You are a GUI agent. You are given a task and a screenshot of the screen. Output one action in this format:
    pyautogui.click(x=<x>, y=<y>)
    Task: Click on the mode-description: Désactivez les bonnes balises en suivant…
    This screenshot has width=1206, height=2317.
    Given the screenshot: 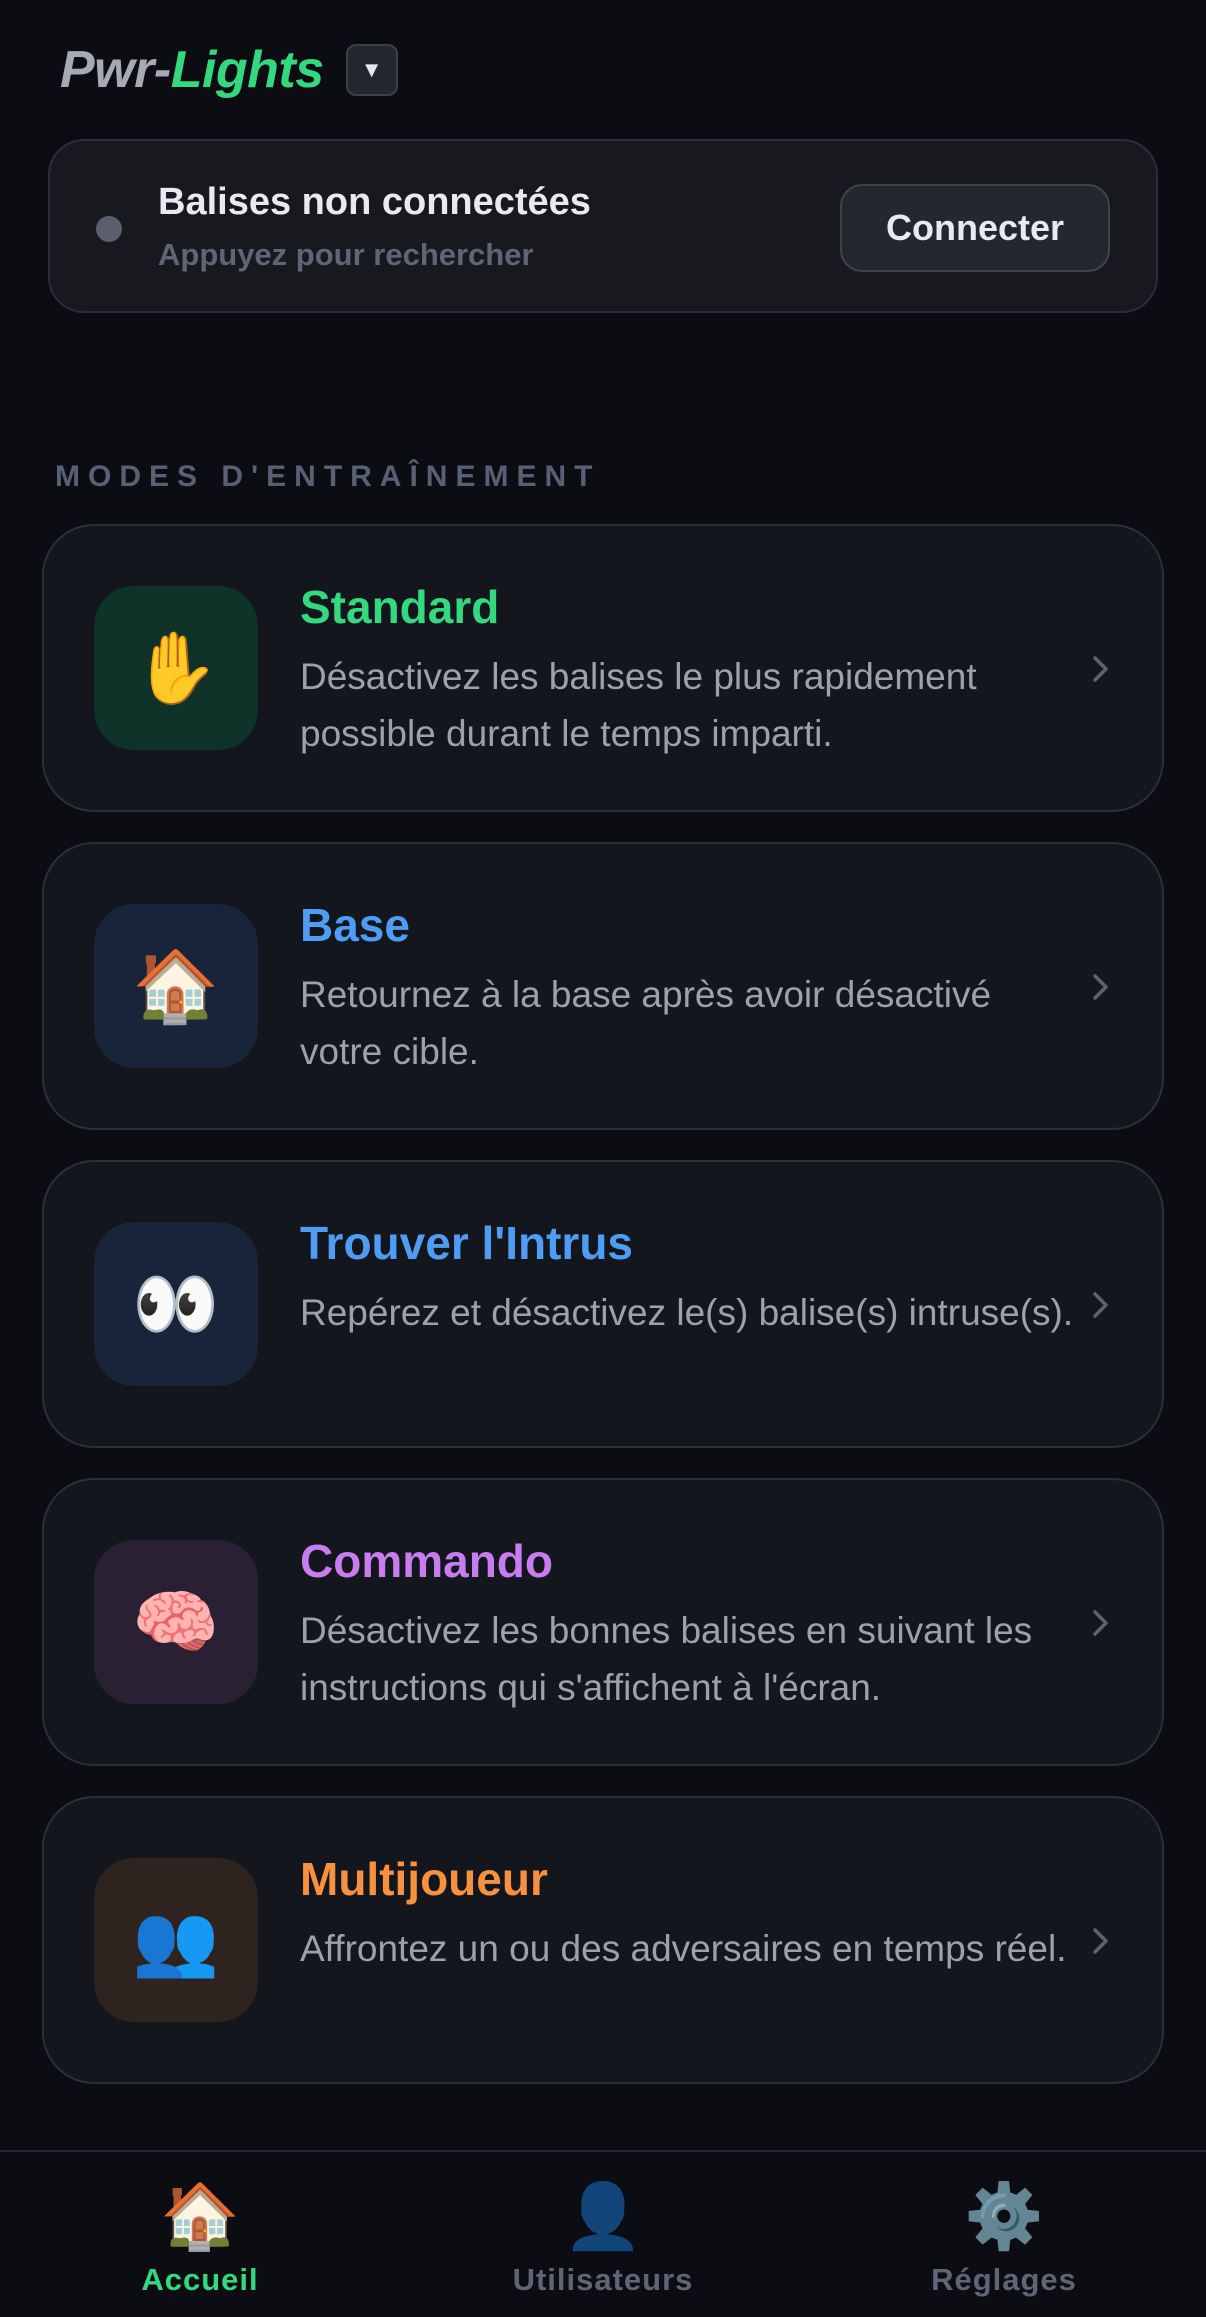 What is the action you would take?
    pyautogui.click(x=666, y=1659)
    